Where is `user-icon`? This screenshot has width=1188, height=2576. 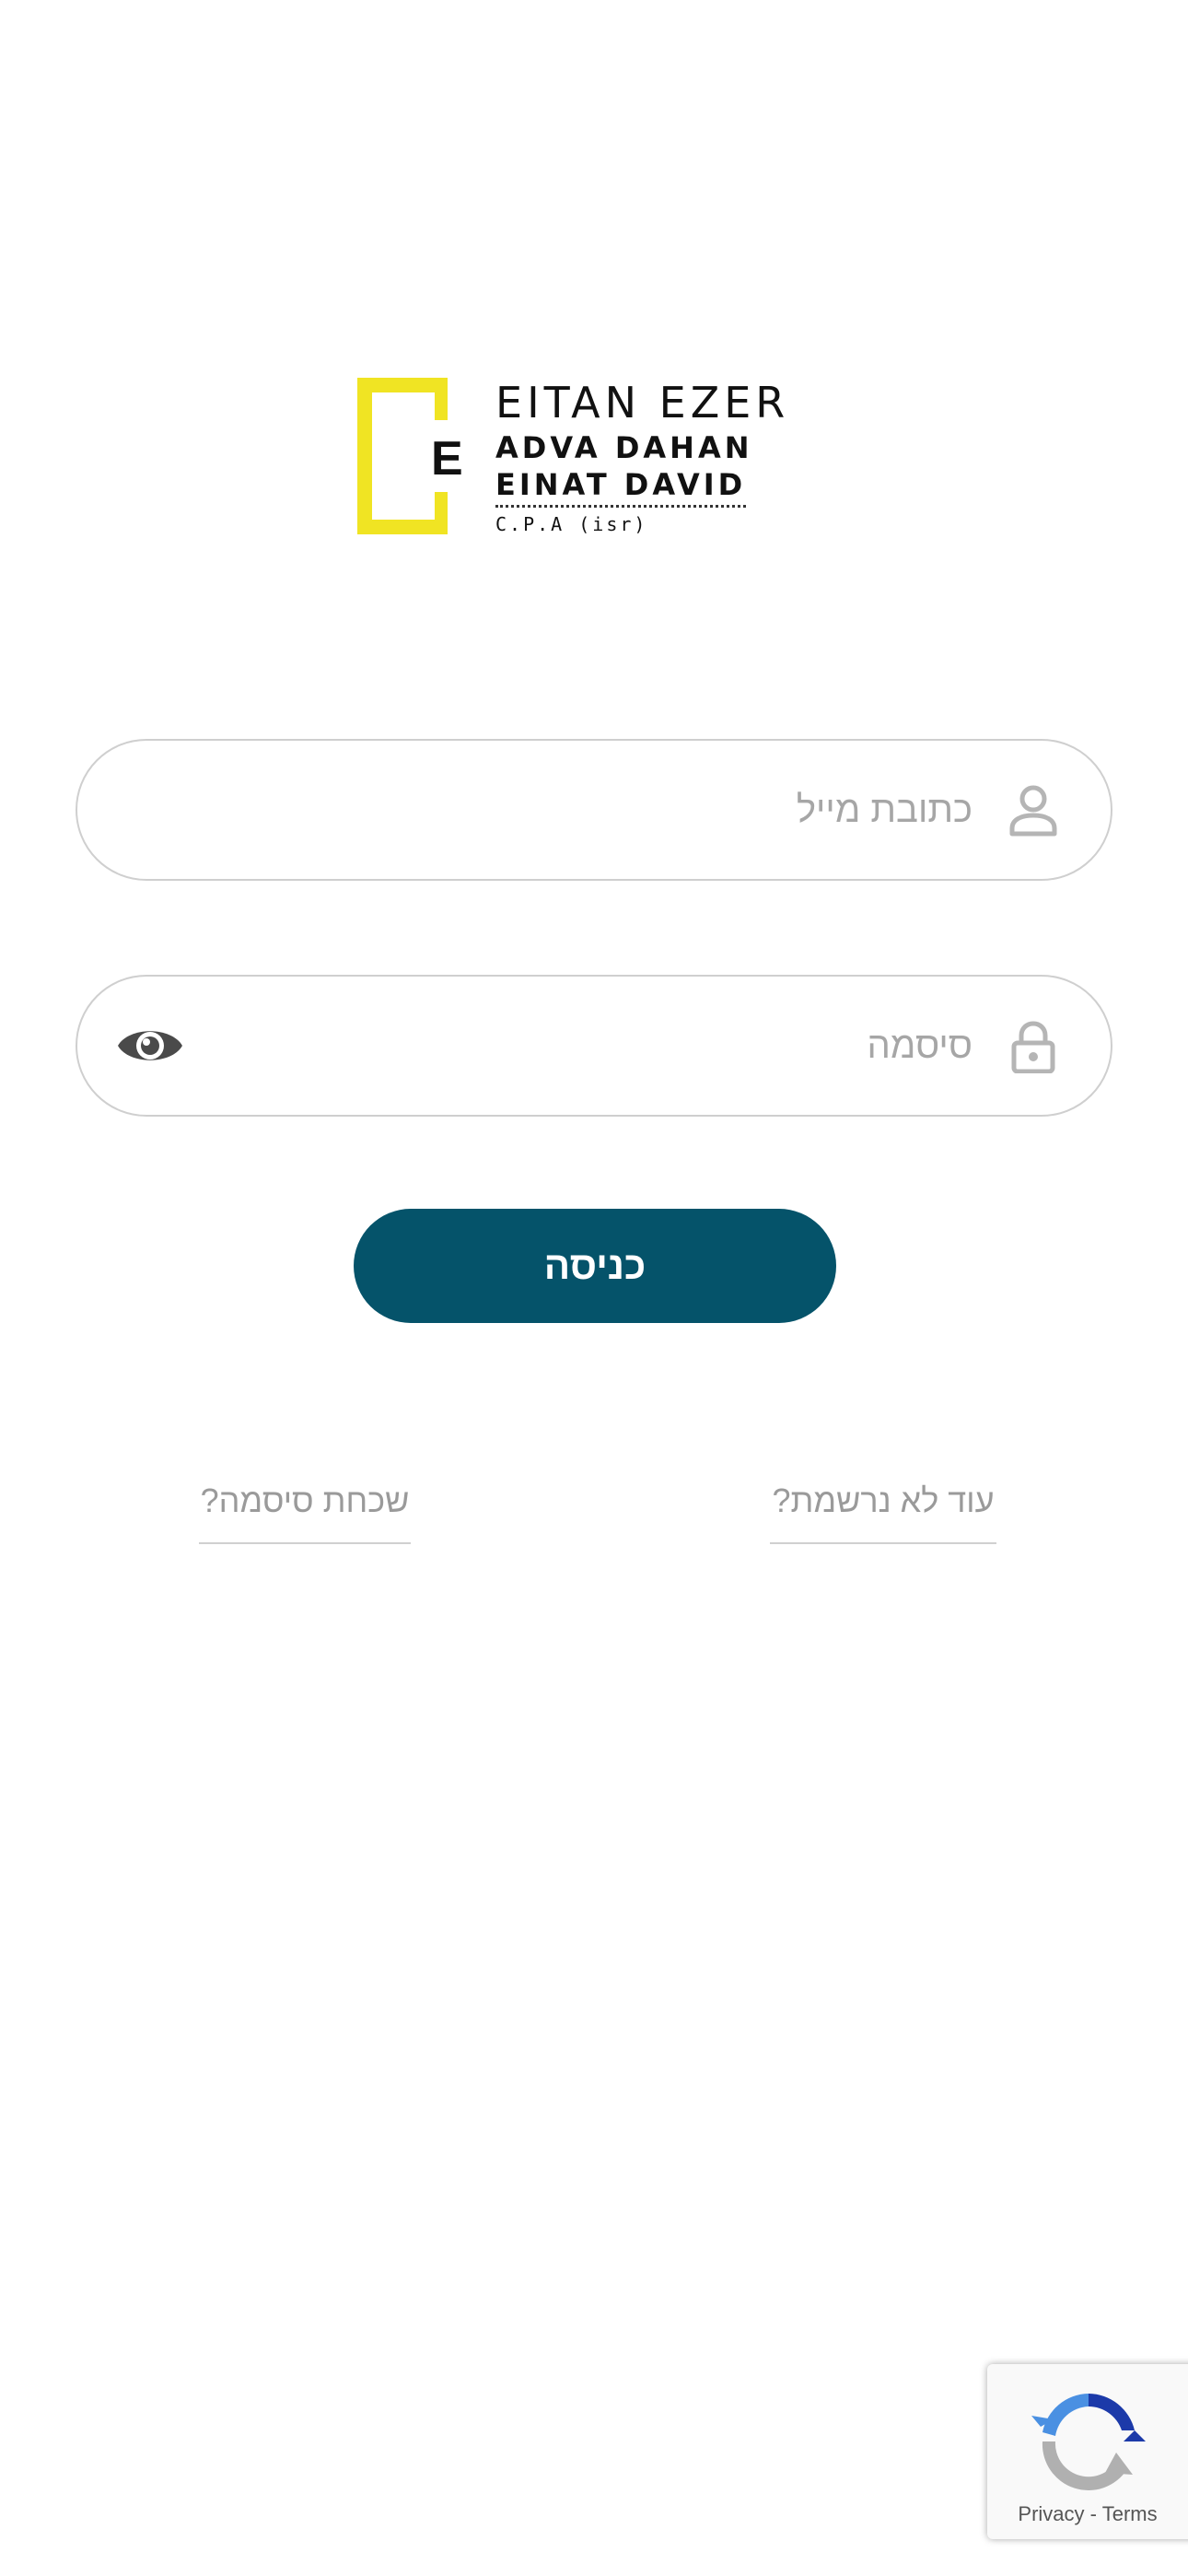 user-icon is located at coordinates (1033, 811).